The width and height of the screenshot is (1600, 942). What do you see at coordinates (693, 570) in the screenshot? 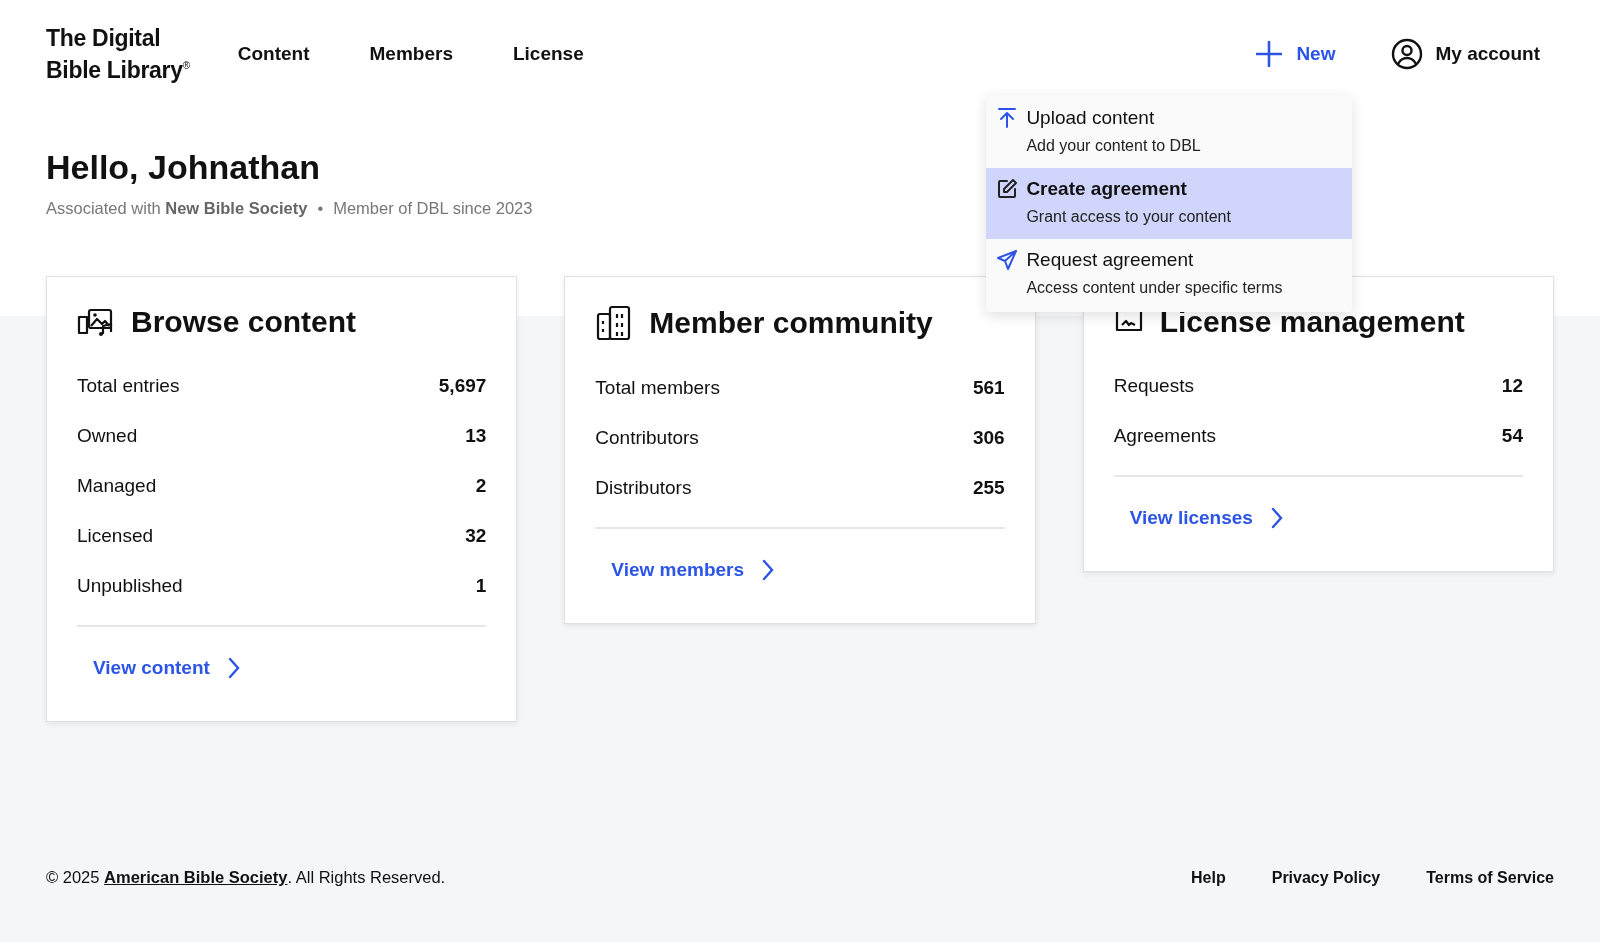
I see `view-link: View members` at bounding box center [693, 570].